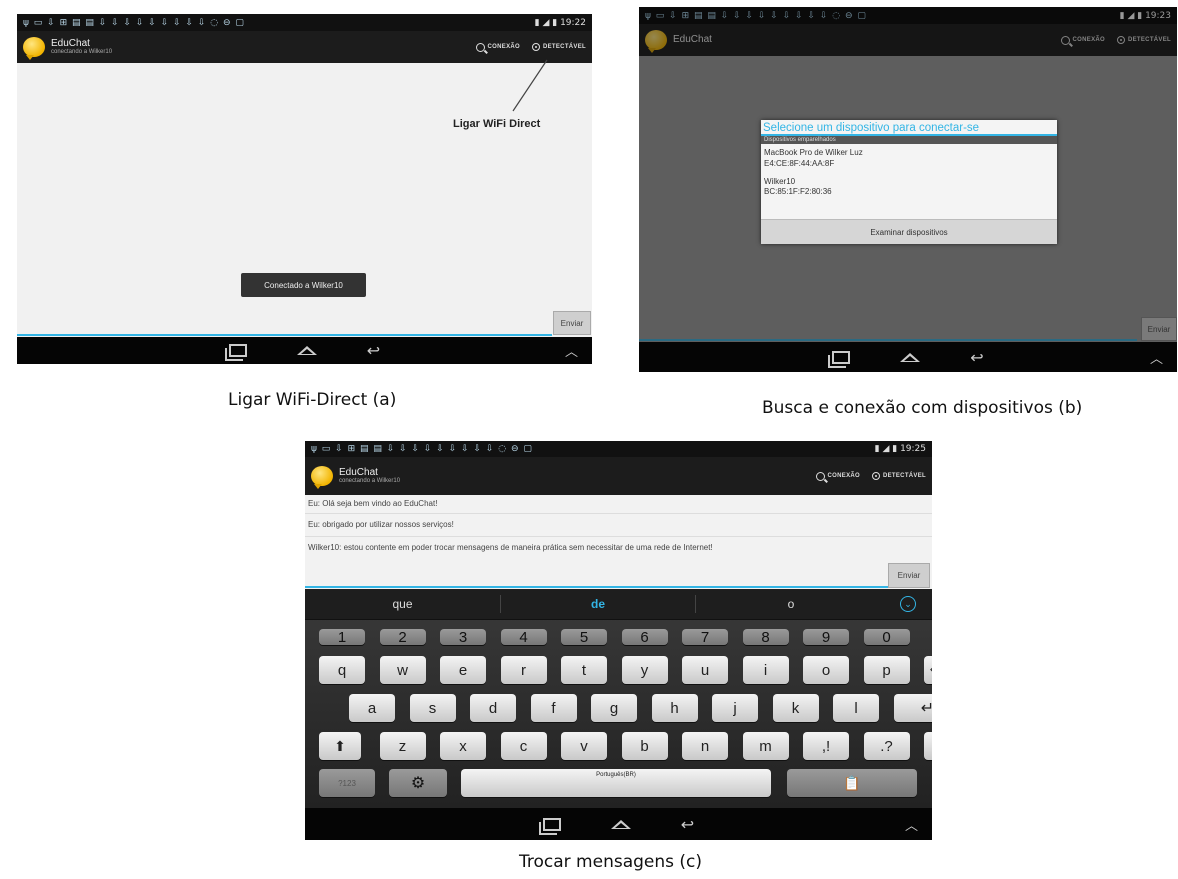 This screenshot has height=879, width=1178. Describe the element at coordinates (692, 39) in the screenshot. I see `app-title: EduChat` at that location.